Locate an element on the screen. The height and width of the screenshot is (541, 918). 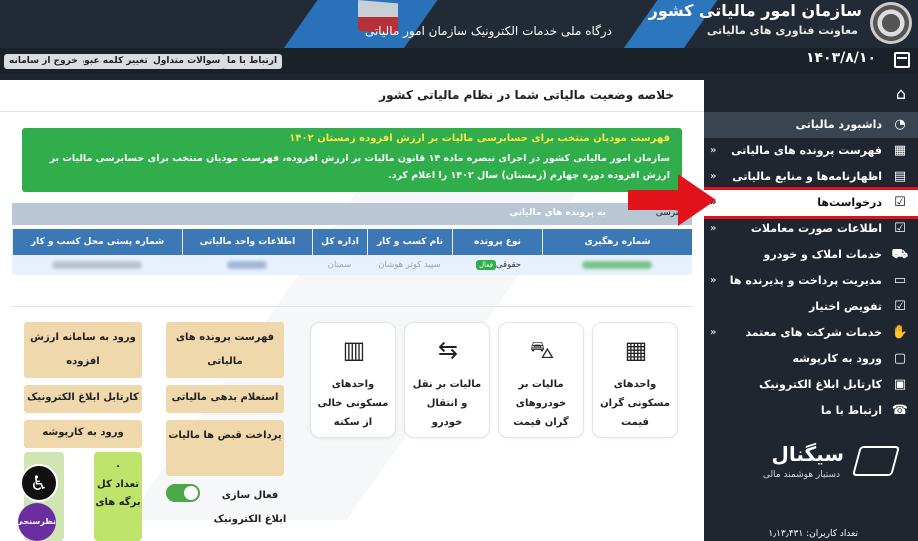
faq-button: سوالات متداول is located at coordinates (187, 61).